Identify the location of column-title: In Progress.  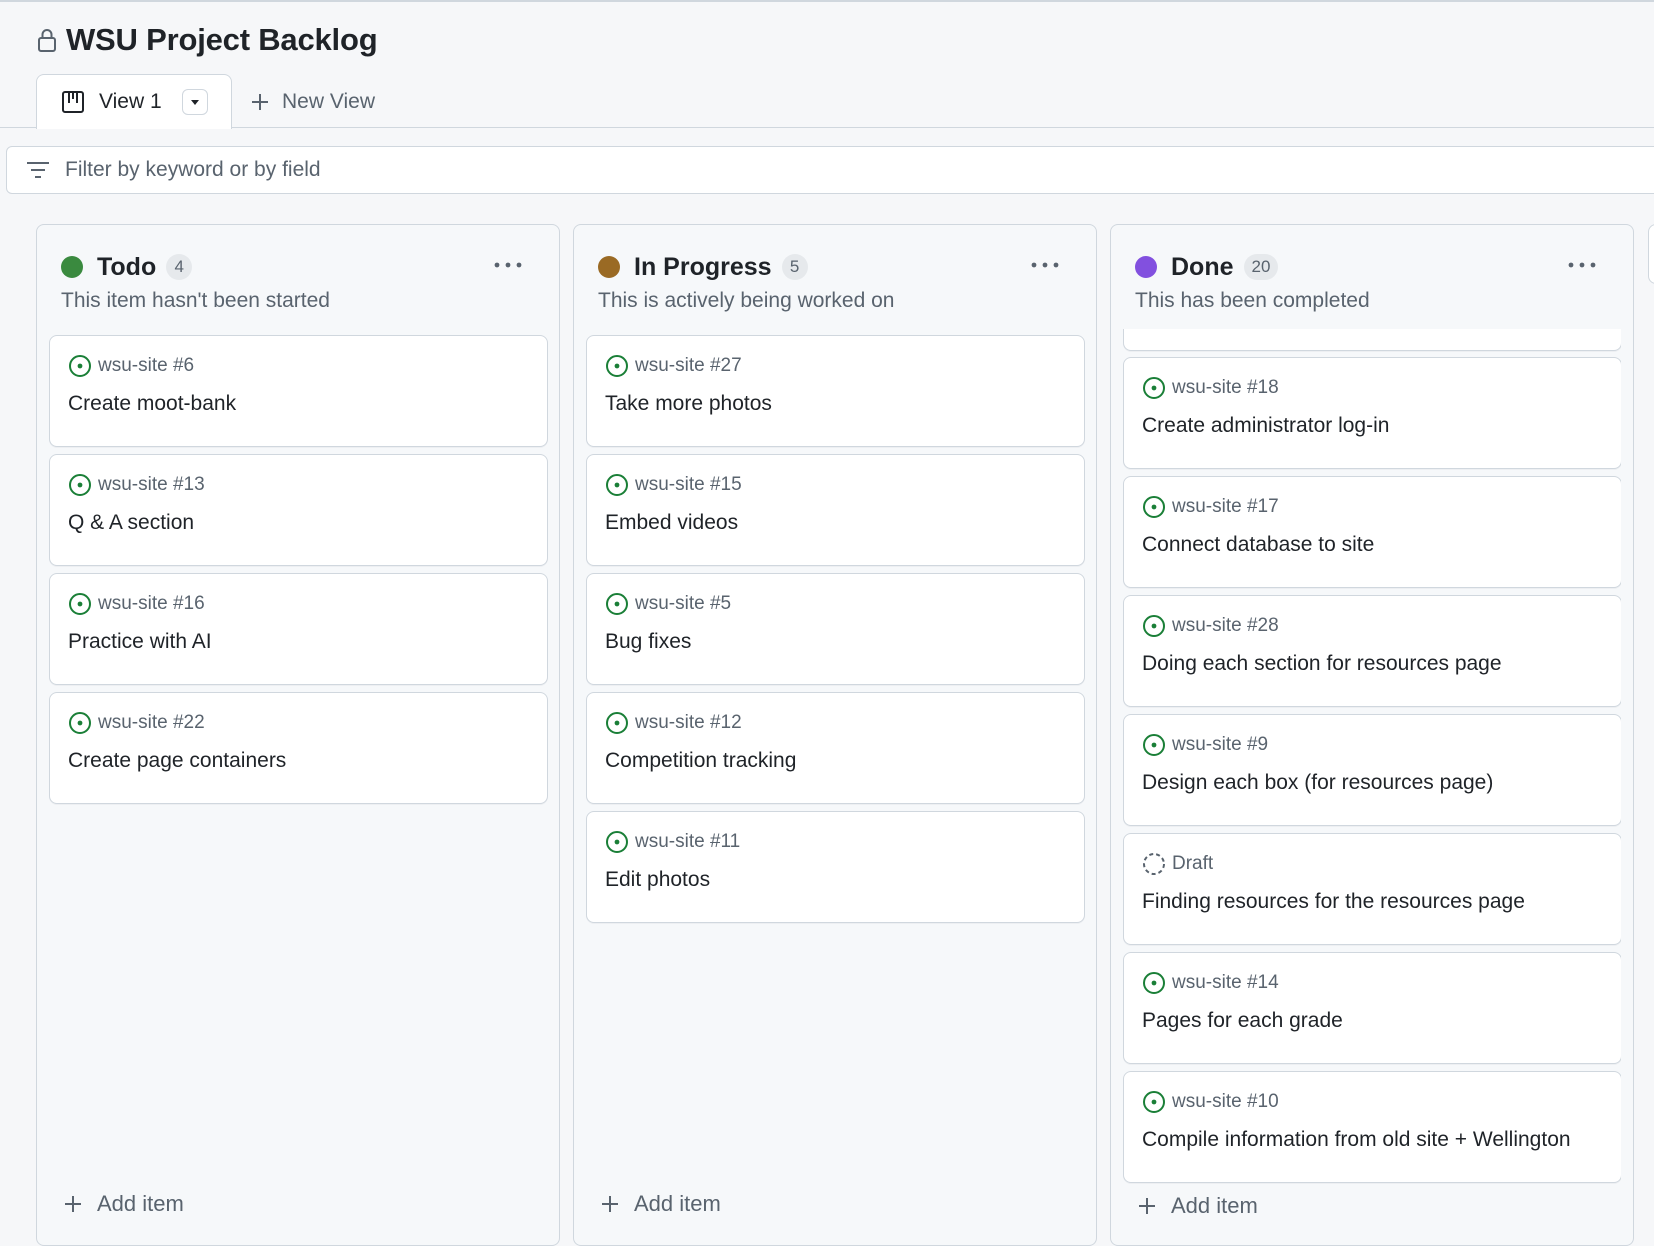
(703, 266).